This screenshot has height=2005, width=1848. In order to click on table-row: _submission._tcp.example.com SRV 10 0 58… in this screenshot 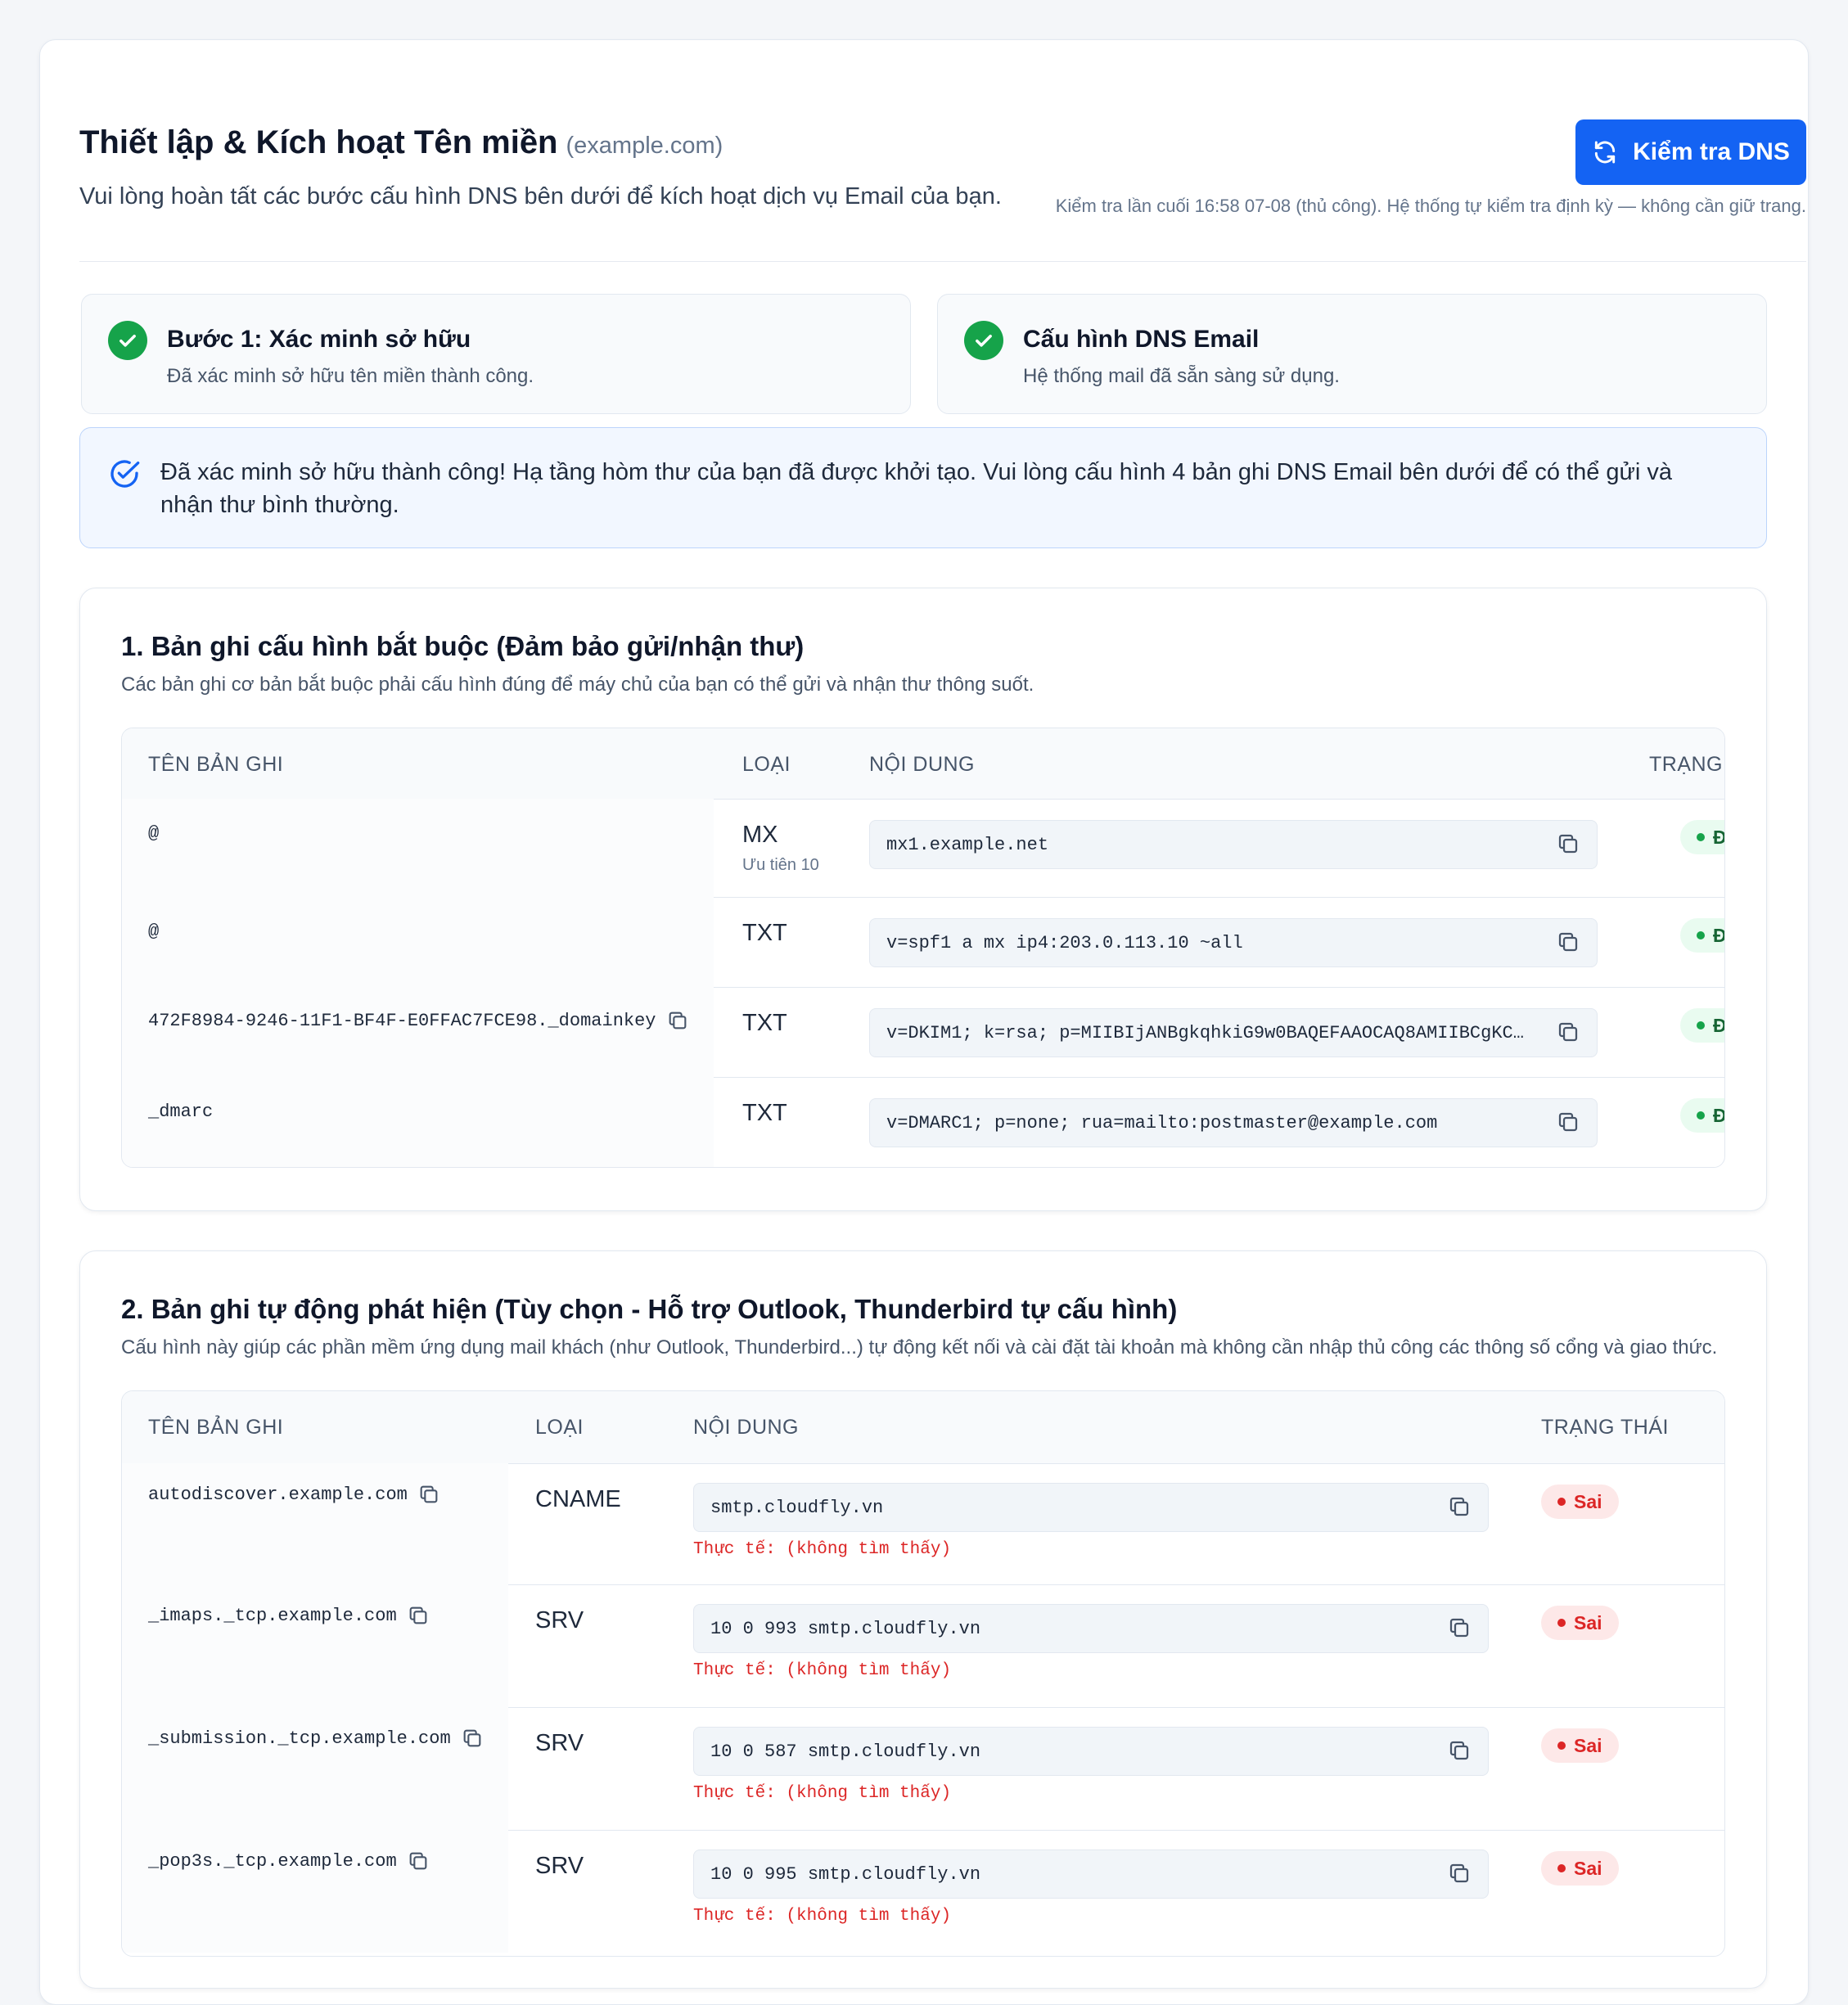, I will do `click(923, 1769)`.